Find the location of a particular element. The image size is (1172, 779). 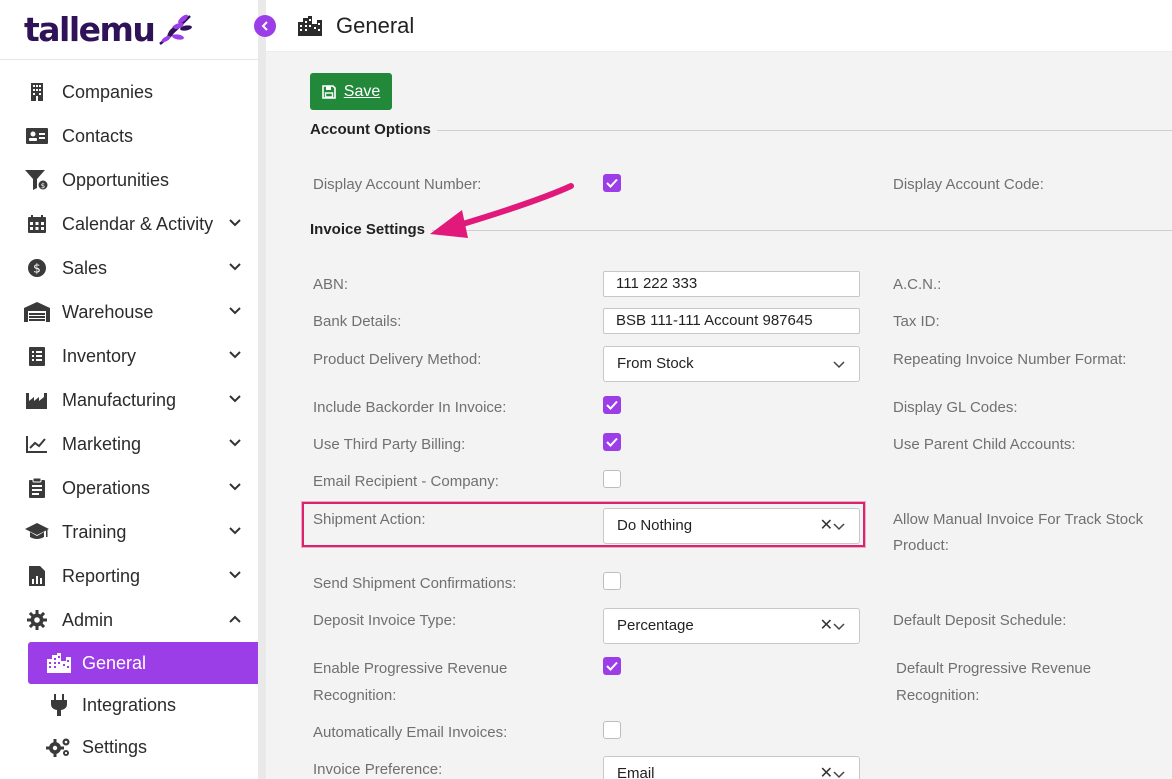

sidebar-item-label: Operations is located at coordinates (106, 487).